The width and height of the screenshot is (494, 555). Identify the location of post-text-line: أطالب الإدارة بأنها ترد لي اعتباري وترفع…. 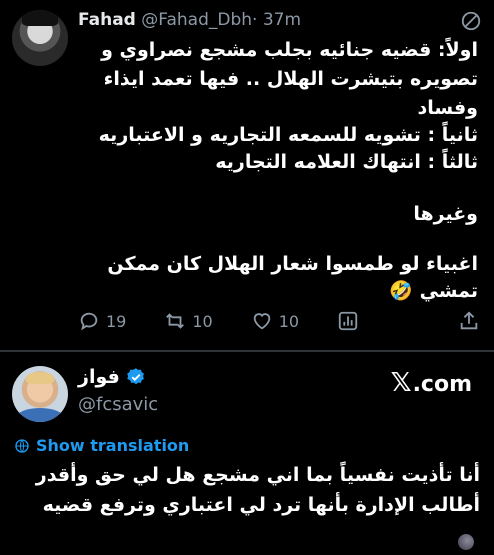
(261, 505).